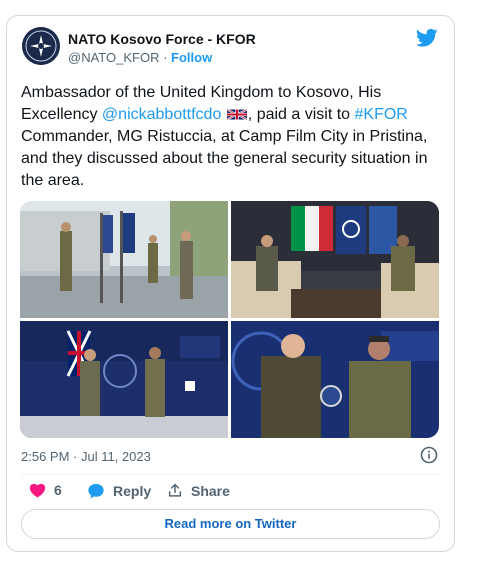 Image resolution: width=484 pixels, height=571 pixels. Describe the element at coordinates (429, 455) in the screenshot. I see `info-icon` at that location.